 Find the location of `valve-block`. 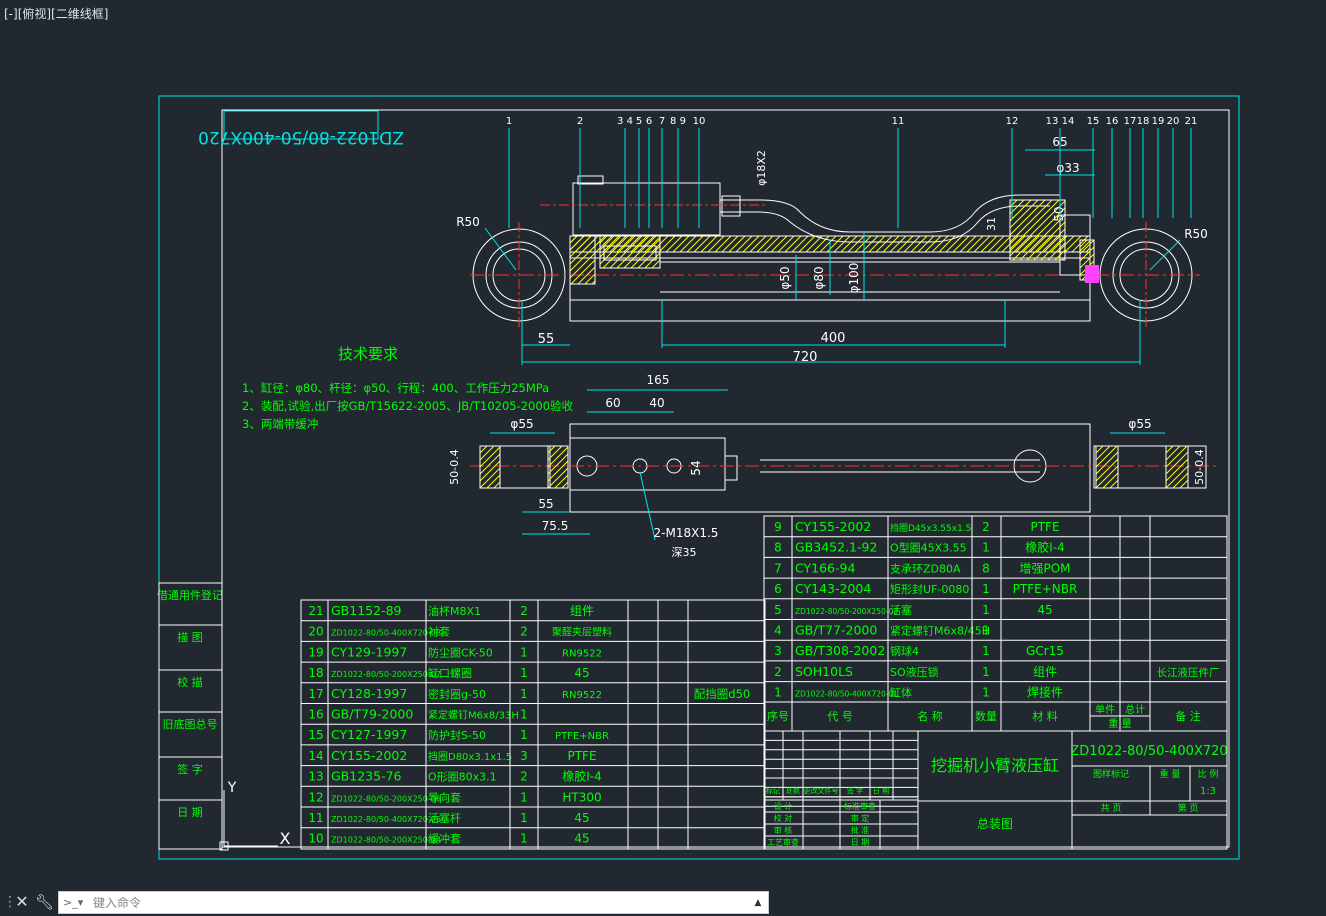

valve-block is located at coordinates (646, 209).